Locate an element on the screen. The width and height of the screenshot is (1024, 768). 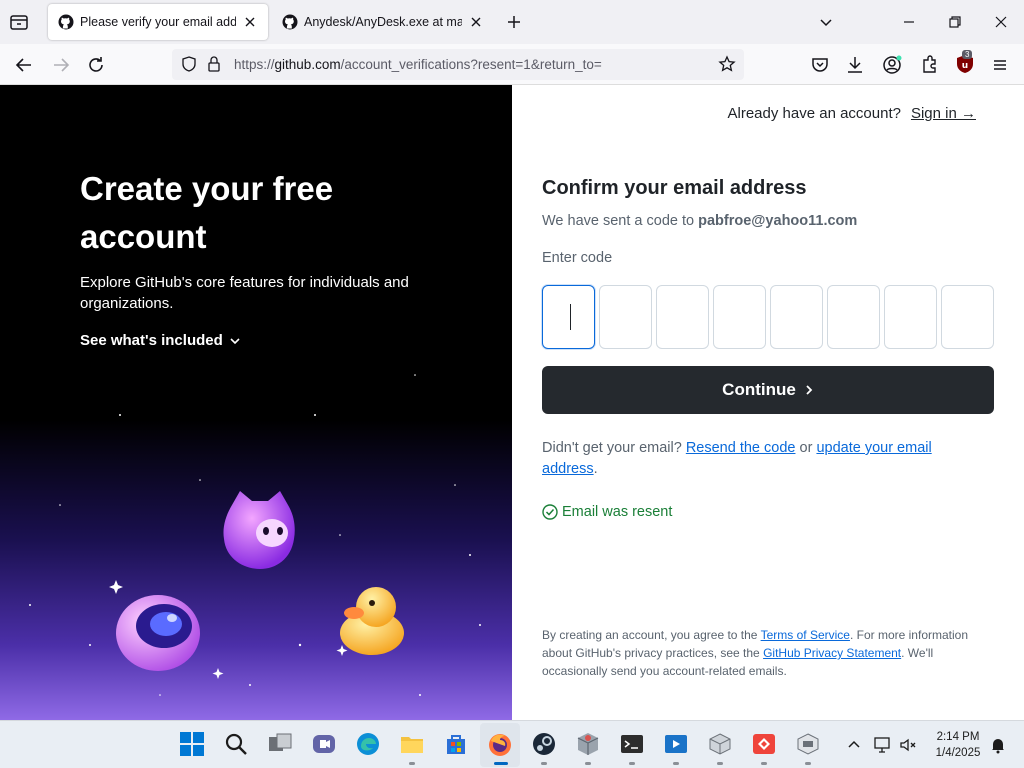
code-sent-prefix: We have sent a code to is located at coordinates (618, 221).